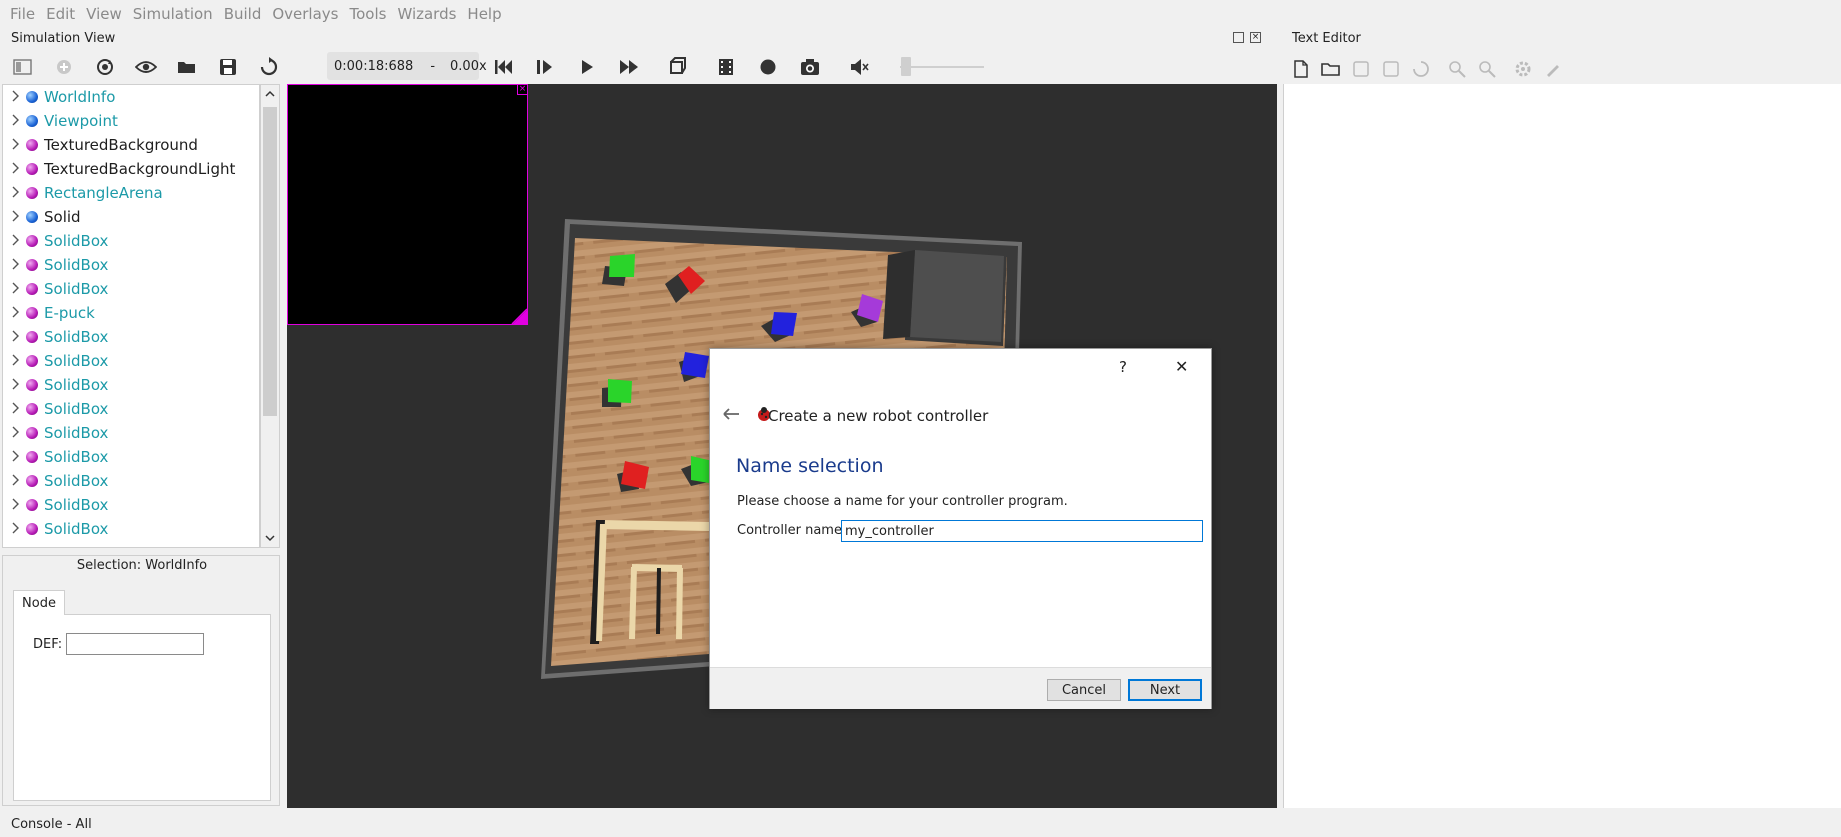 Image resolution: width=1841 pixels, height=837 pixels. What do you see at coordinates (468, 66) in the screenshot?
I see `simulation-speed: 0.00x` at bounding box center [468, 66].